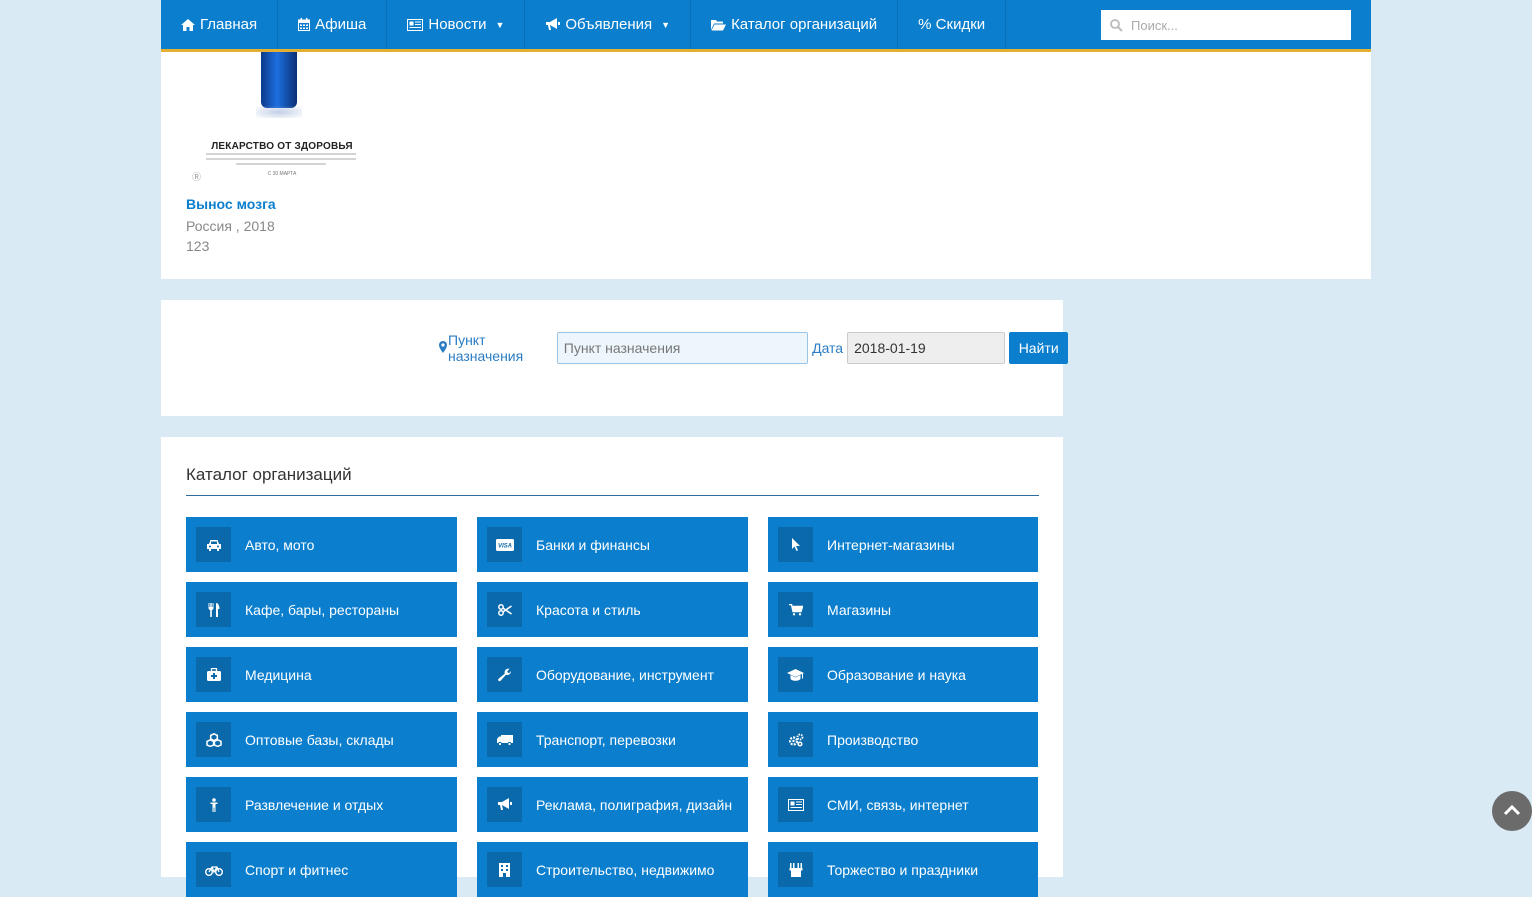 The width and height of the screenshot is (1532, 897). Describe the element at coordinates (230, 226) in the screenshot. I see `movie-country-year: Россия , 2018` at that location.